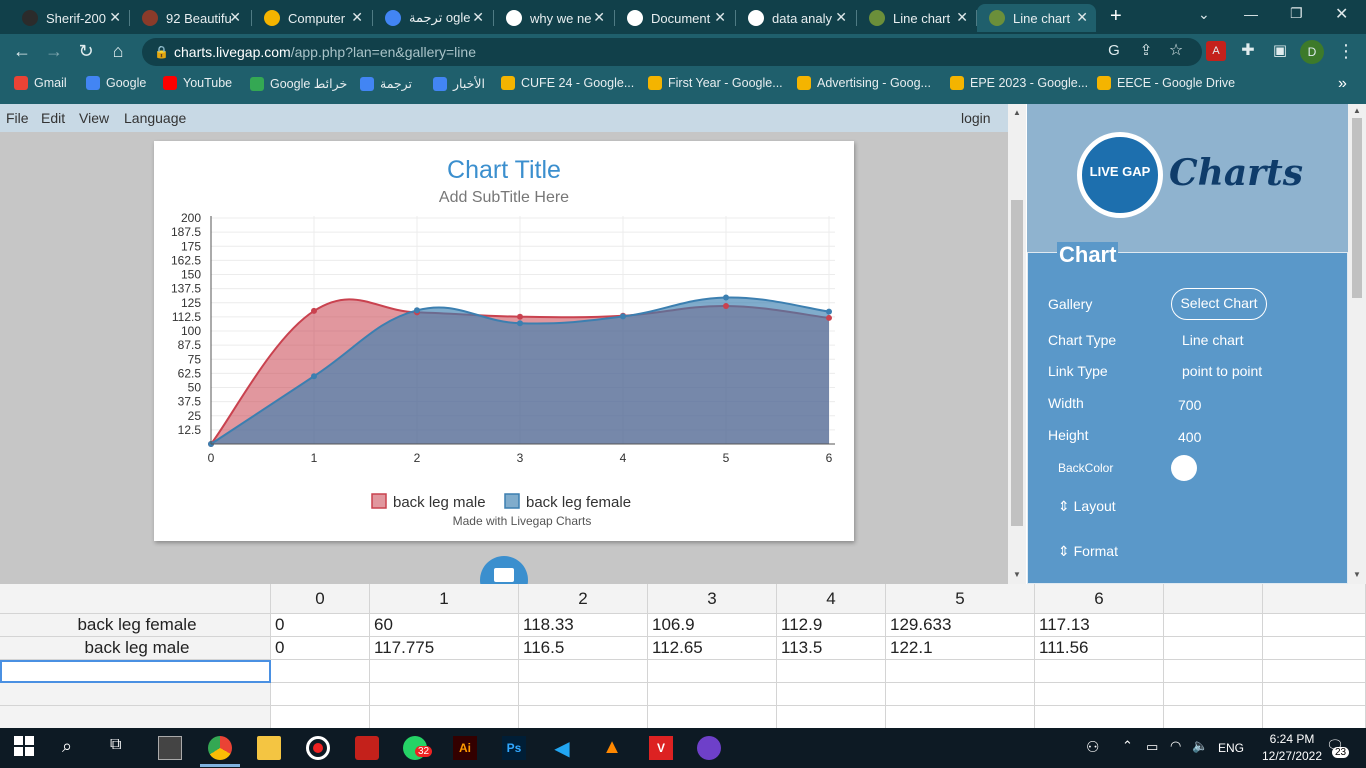  I want to click on table-cell: 112.65, so click(712, 648).